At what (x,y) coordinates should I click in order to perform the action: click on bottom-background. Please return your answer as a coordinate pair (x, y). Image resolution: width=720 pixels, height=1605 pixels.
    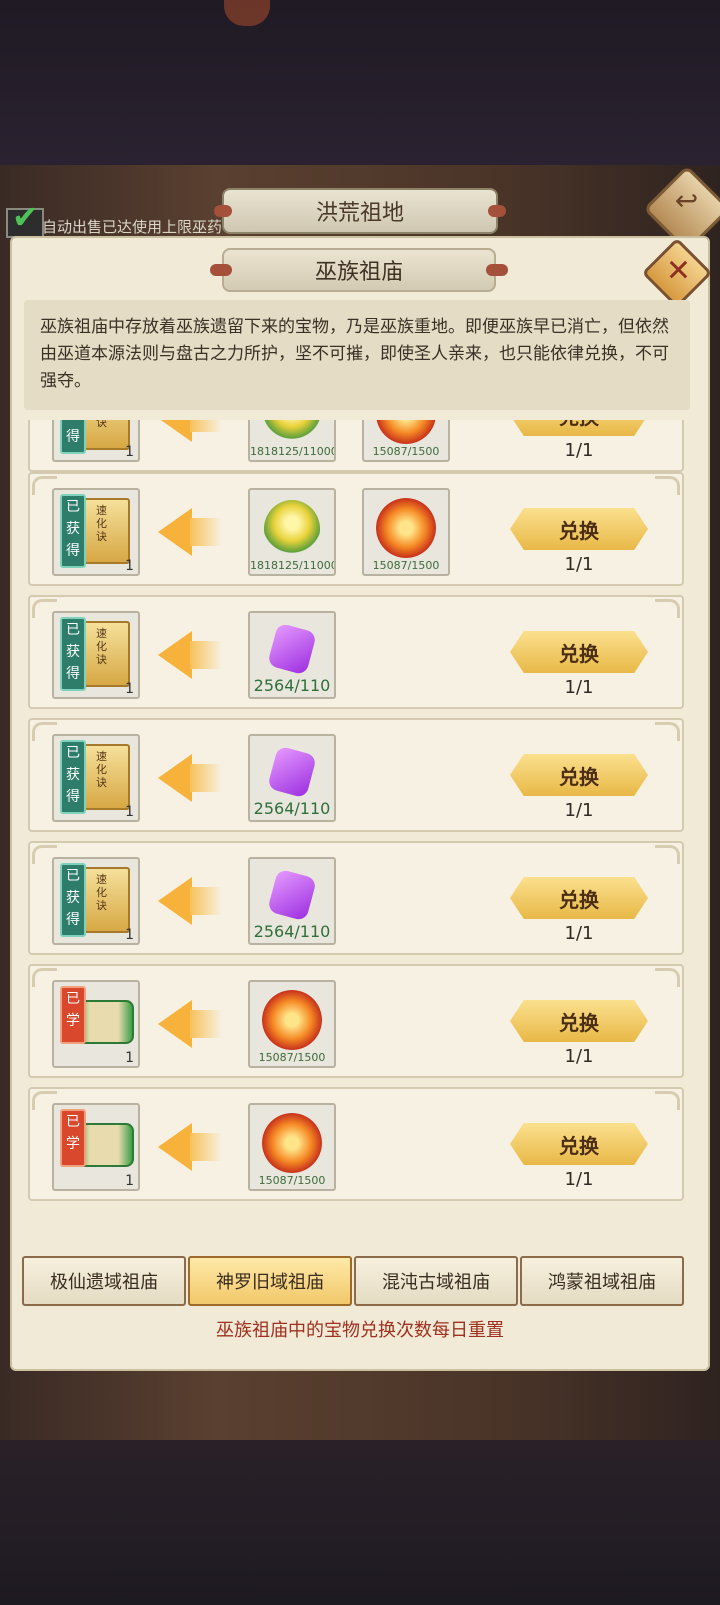
    Looking at the image, I should click on (360, 1522).